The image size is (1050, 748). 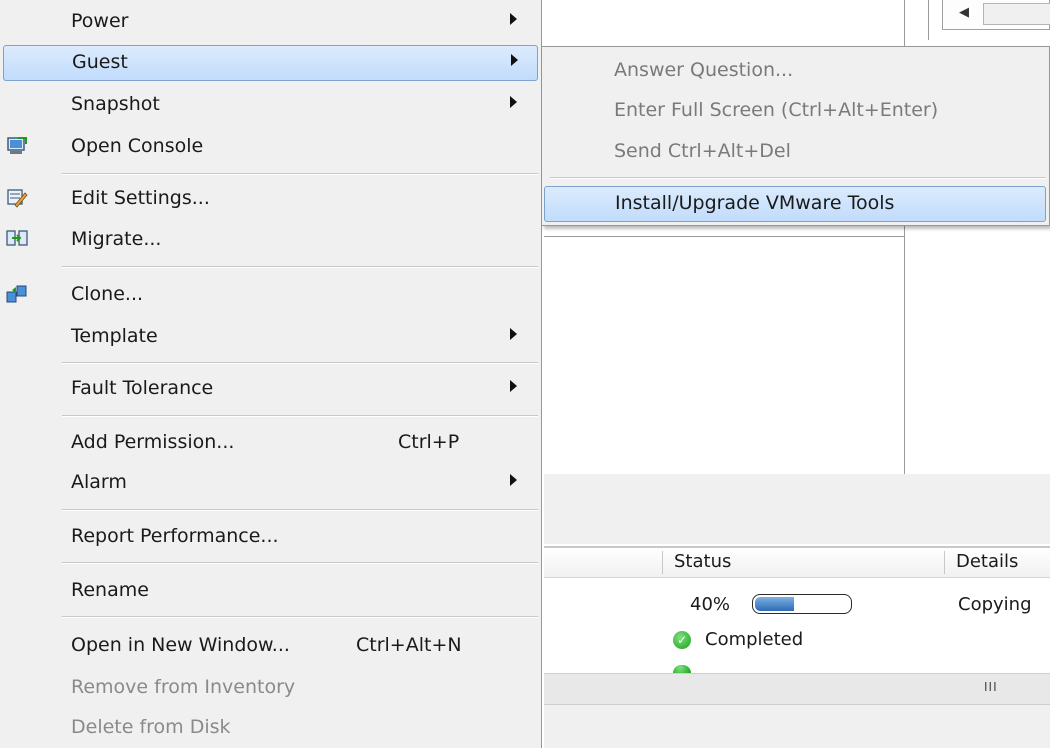 What do you see at coordinates (710, 604) in the screenshot?
I see `status-percent: 40%` at bounding box center [710, 604].